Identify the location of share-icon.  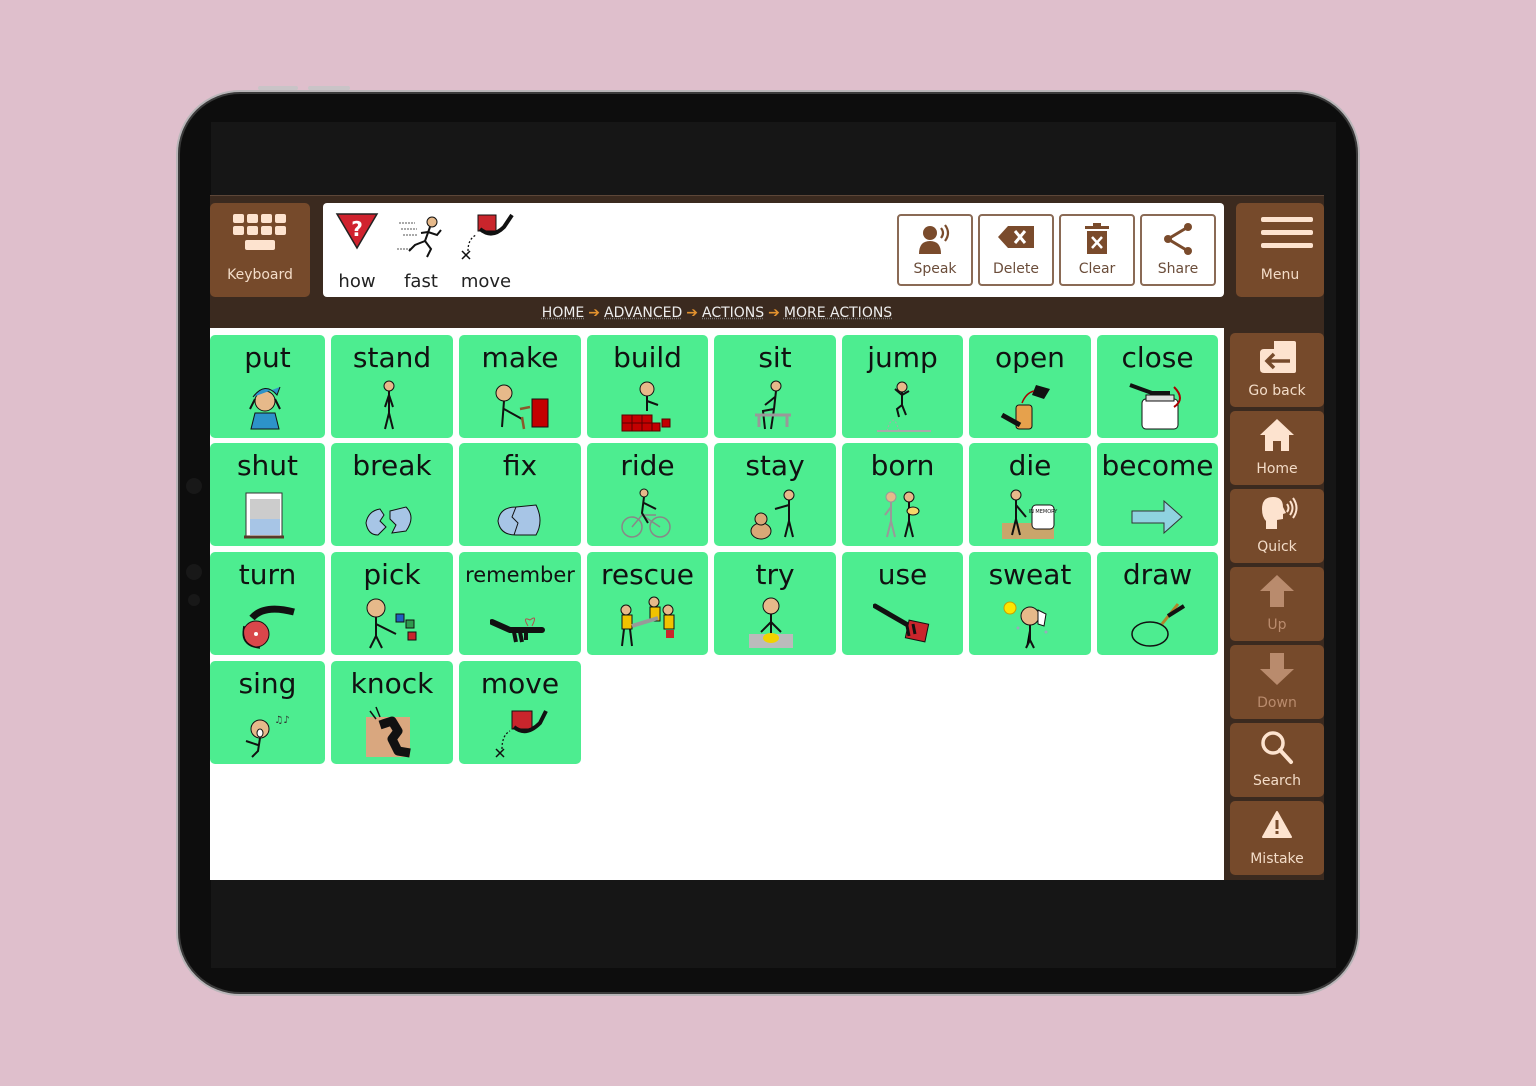
(1178, 239).